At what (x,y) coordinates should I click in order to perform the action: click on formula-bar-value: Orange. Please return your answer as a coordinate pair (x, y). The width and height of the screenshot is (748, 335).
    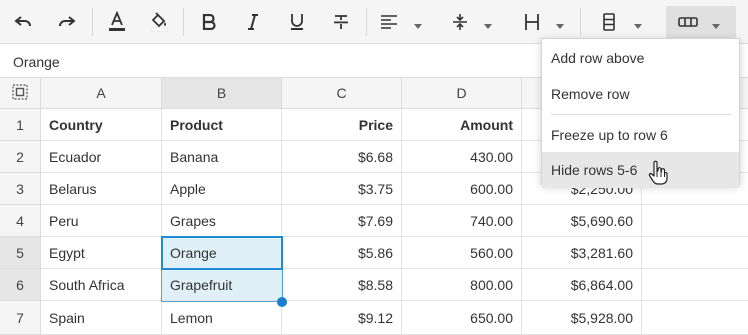
    Looking at the image, I should click on (36, 62).